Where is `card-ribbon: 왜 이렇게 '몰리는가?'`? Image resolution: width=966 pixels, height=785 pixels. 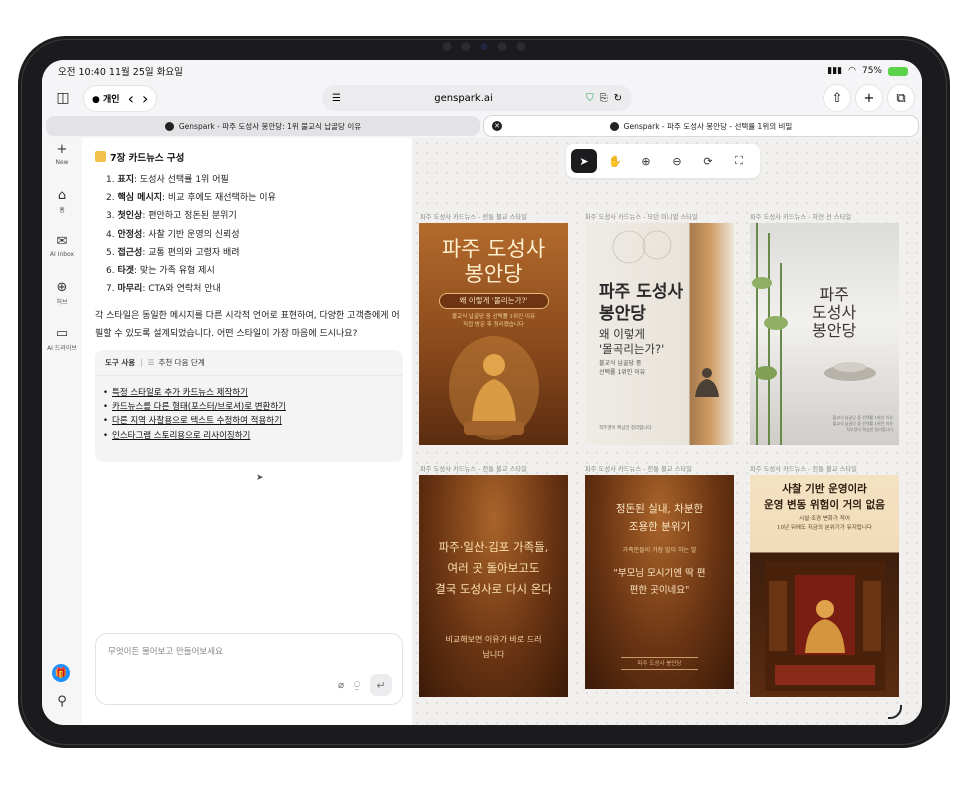 card-ribbon: 왜 이렇게 '몰리는가?' is located at coordinates (493, 301).